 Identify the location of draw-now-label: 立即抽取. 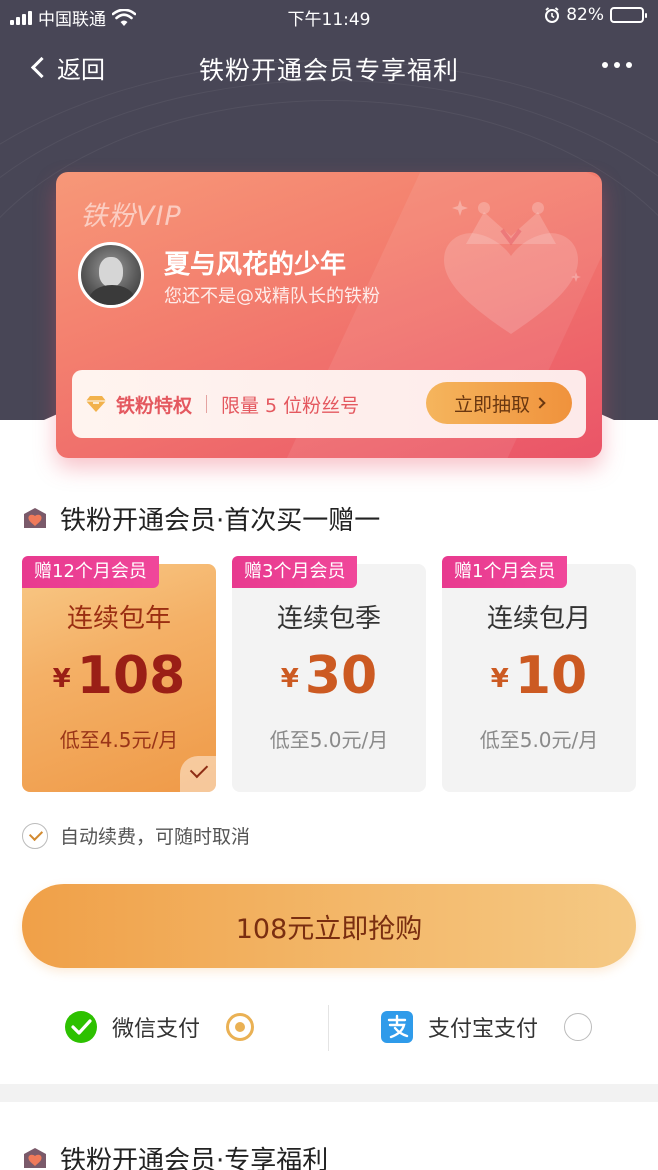
(491, 404).